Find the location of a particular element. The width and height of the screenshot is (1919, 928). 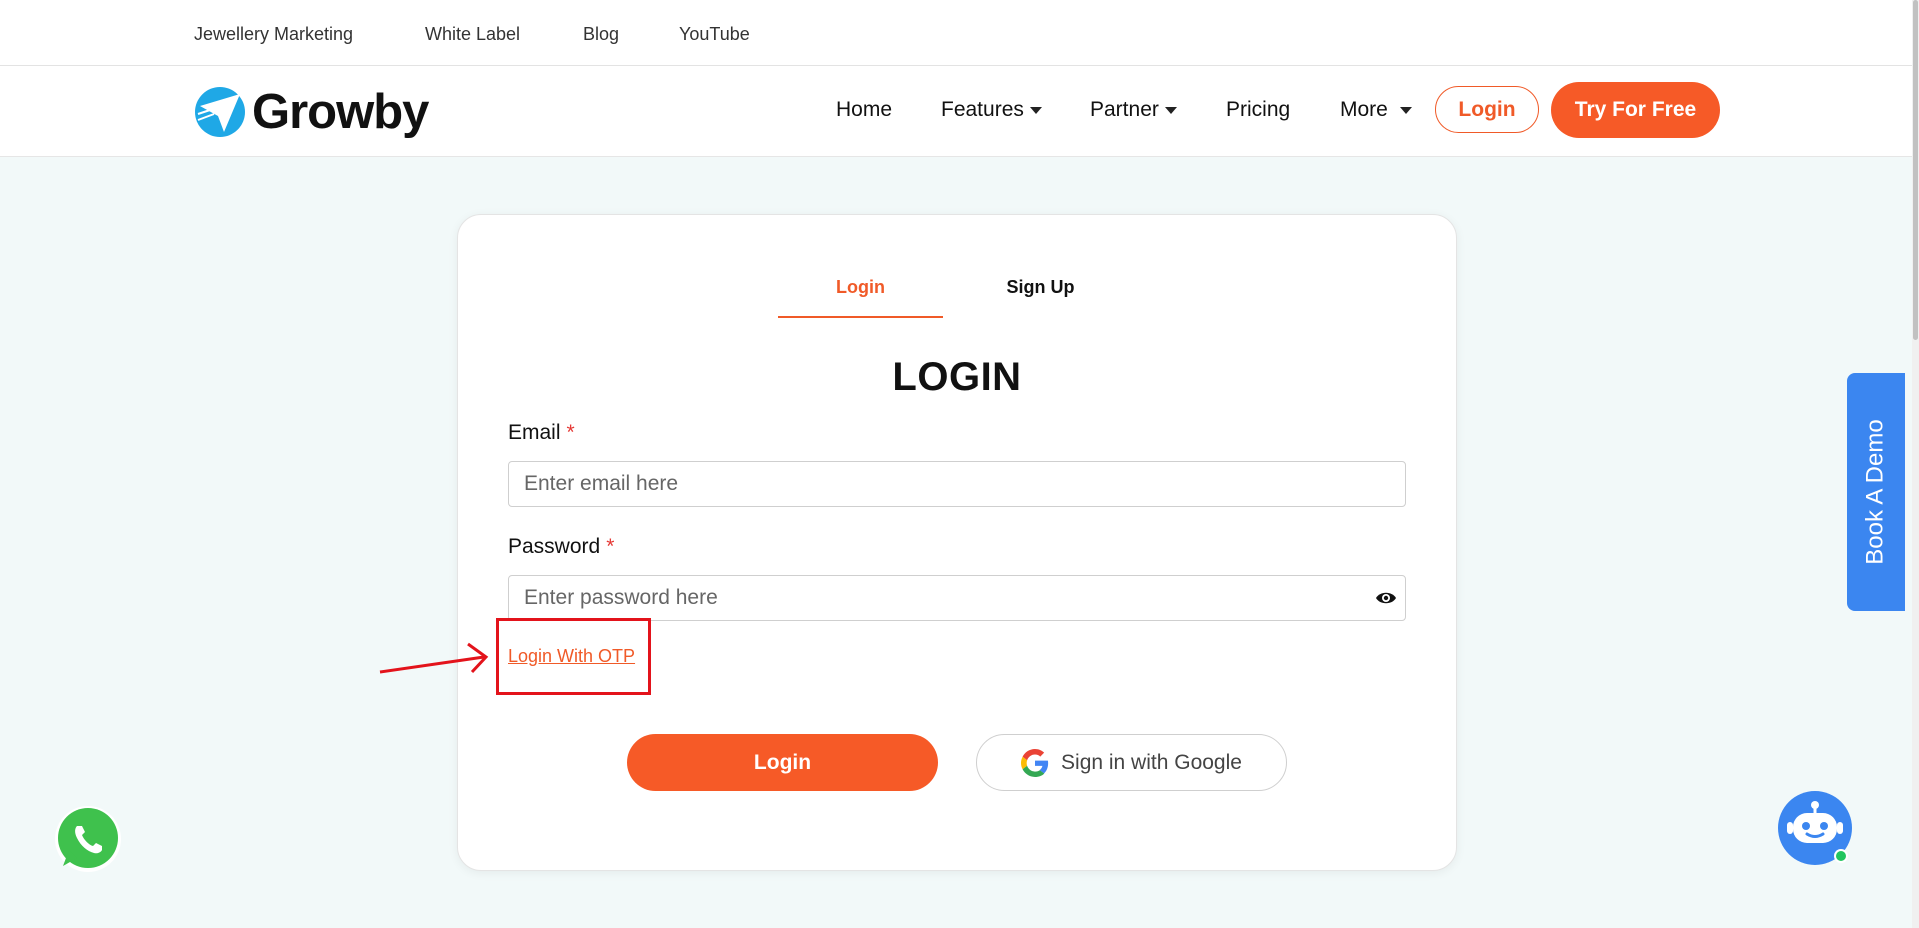

nav-features: Features is located at coordinates (991, 110).